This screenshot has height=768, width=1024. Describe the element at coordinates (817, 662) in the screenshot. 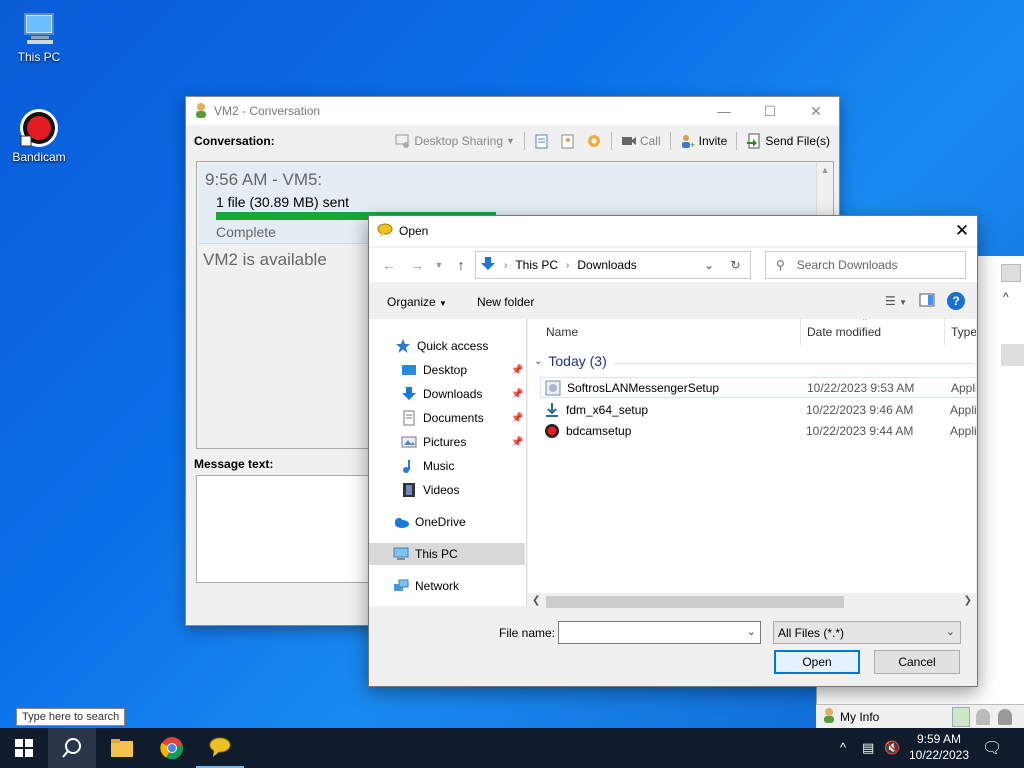

I see `open-button: Open` at that location.